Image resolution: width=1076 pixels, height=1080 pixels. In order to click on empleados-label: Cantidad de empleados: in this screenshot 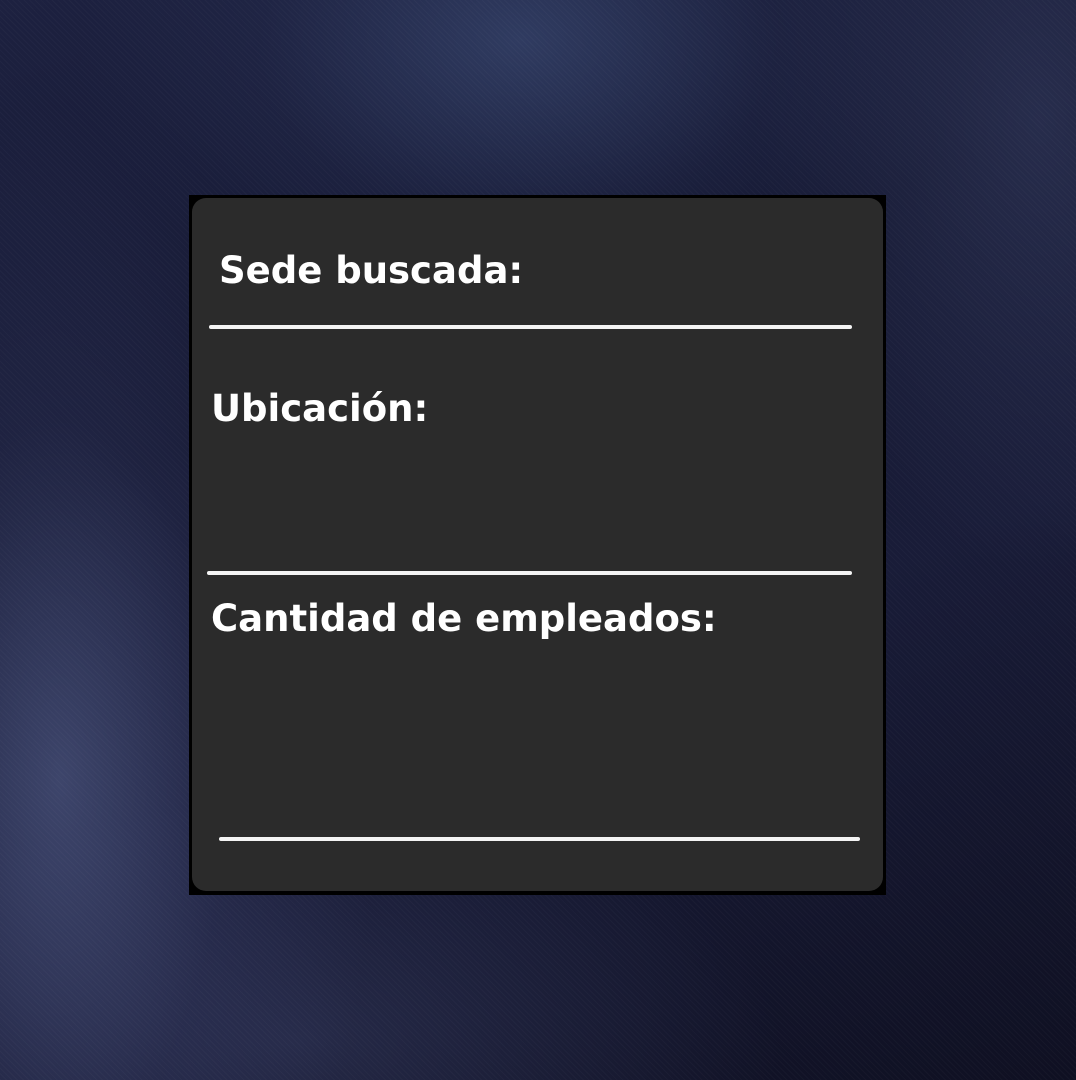, I will do `click(464, 618)`.